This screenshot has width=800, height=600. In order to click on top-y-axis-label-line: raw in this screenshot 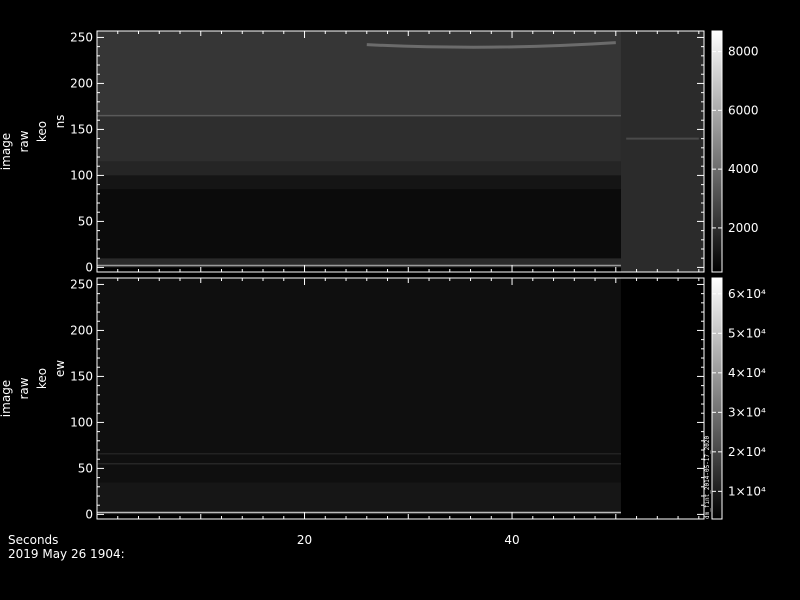, I will do `click(24, 141)`.